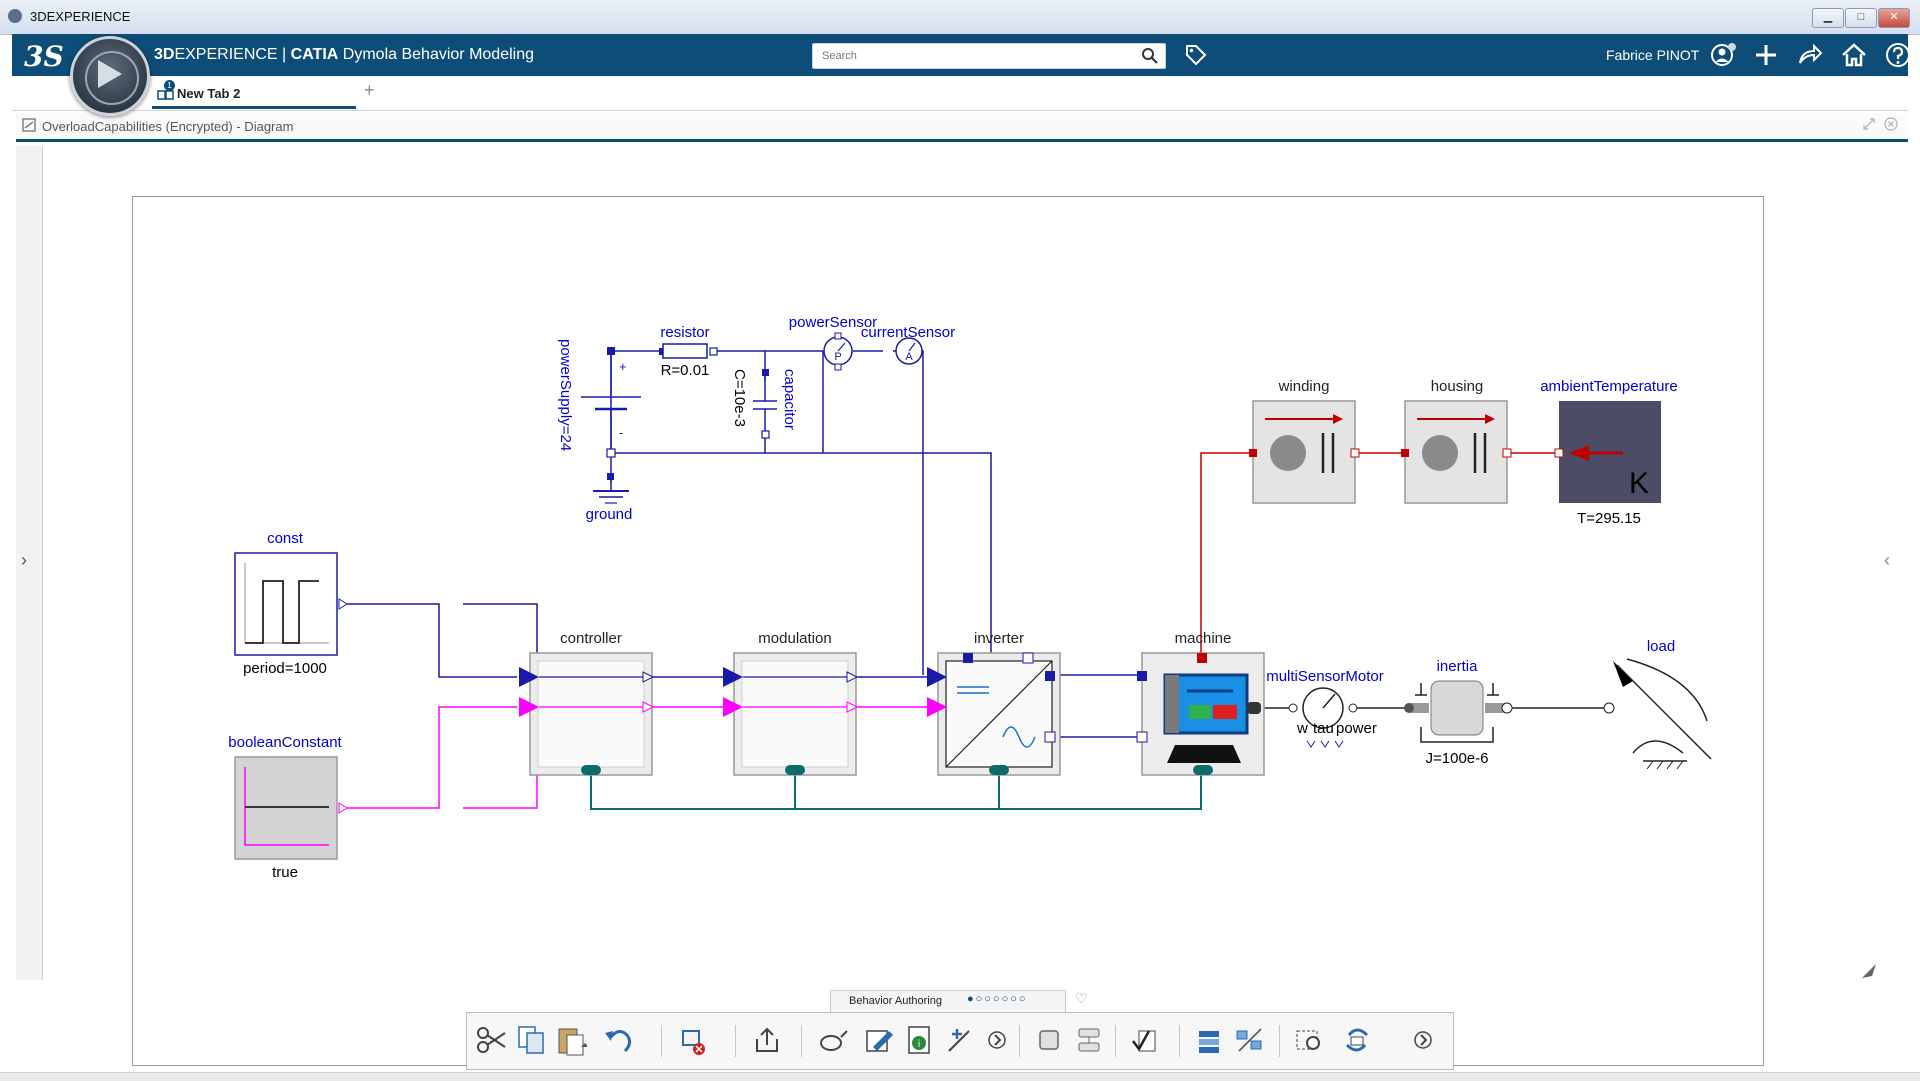 The image size is (1920, 1081). What do you see at coordinates (833, 1040) in the screenshot?
I see `connect-icon` at bounding box center [833, 1040].